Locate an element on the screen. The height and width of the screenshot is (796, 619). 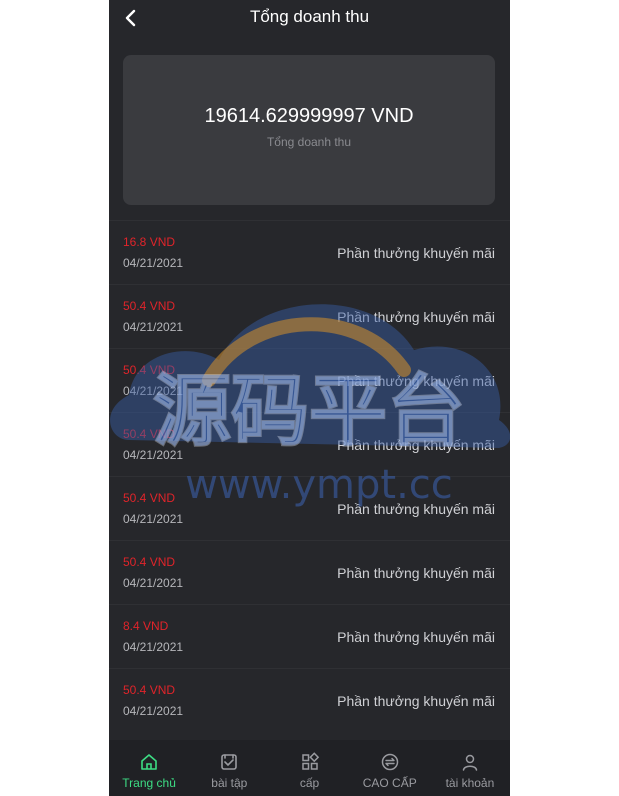
nav-item-premium: CAO CẤP is located at coordinates (390, 768).